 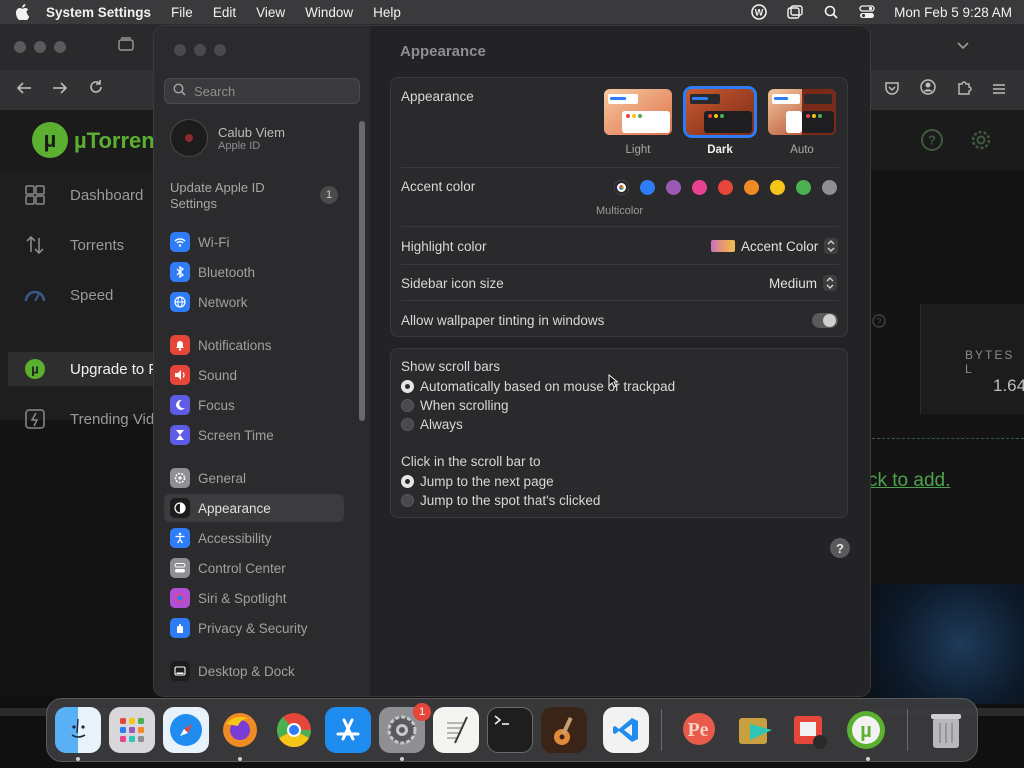 What do you see at coordinates (98, 12) in the screenshot?
I see `menu-app-name: System Settings` at bounding box center [98, 12].